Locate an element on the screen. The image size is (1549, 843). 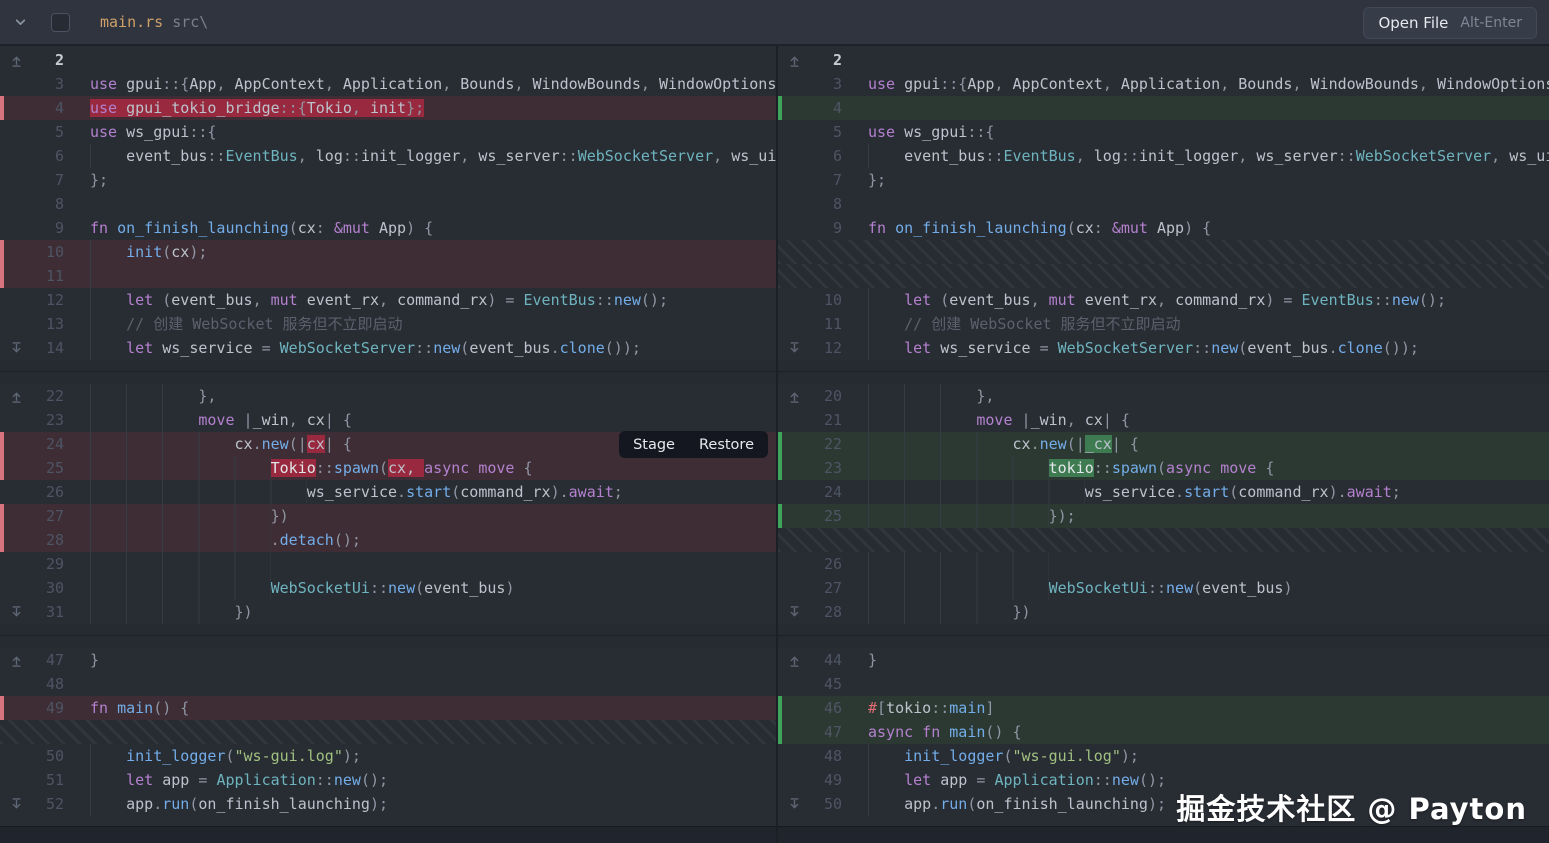
code-line: init(cx); is located at coordinates (433, 252).